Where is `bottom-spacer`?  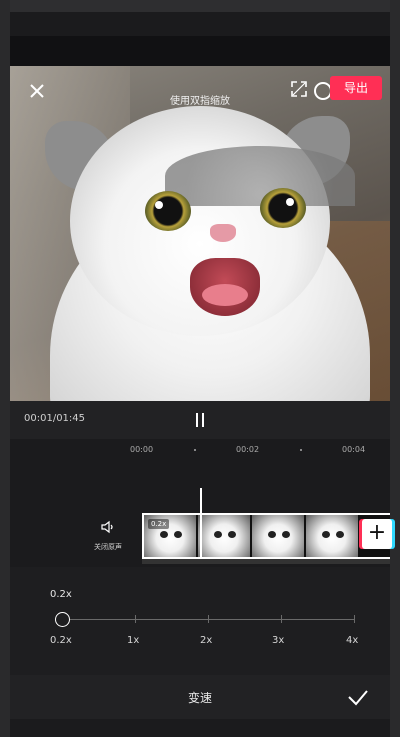 bottom-spacer is located at coordinates (200, 728).